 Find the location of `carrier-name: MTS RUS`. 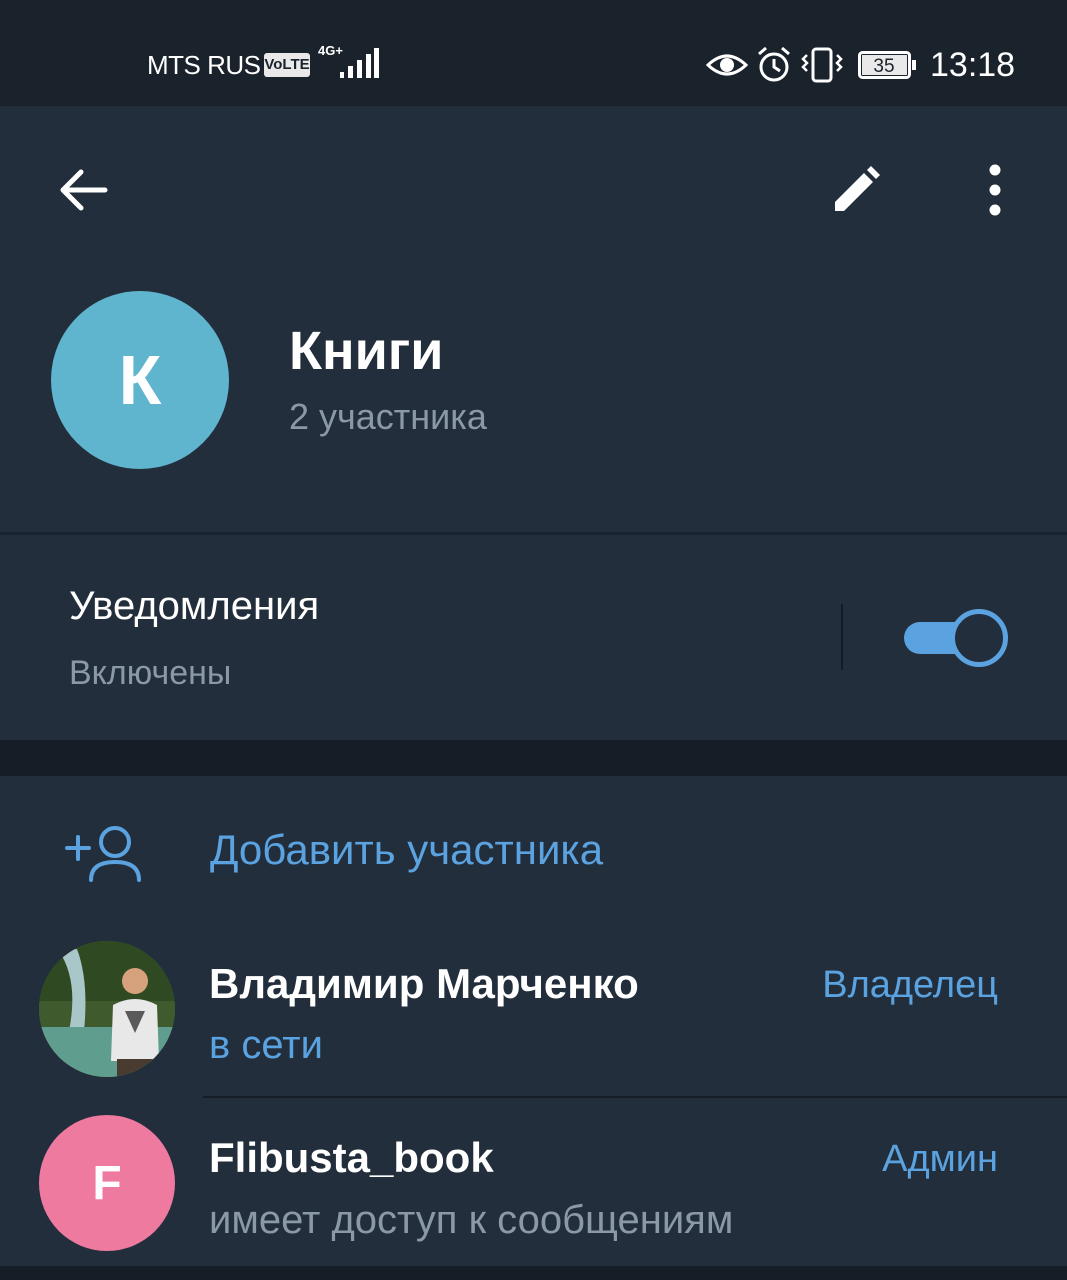

carrier-name: MTS RUS is located at coordinates (204, 65).